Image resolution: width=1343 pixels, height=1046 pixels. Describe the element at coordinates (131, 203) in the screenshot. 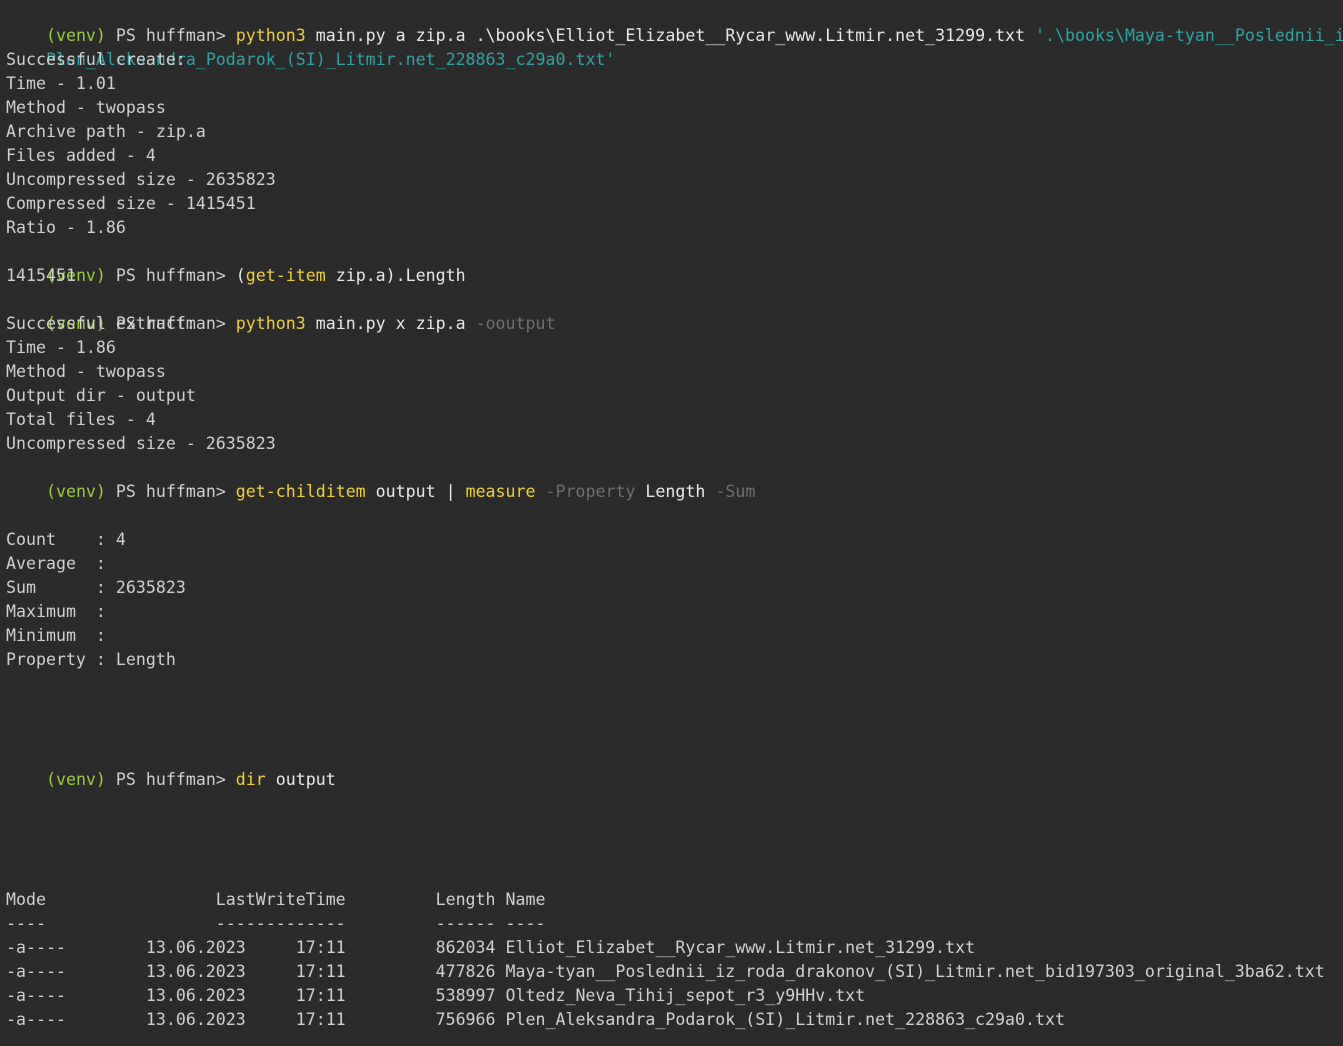

I see `output-line: Compressed size - 1415451` at that location.